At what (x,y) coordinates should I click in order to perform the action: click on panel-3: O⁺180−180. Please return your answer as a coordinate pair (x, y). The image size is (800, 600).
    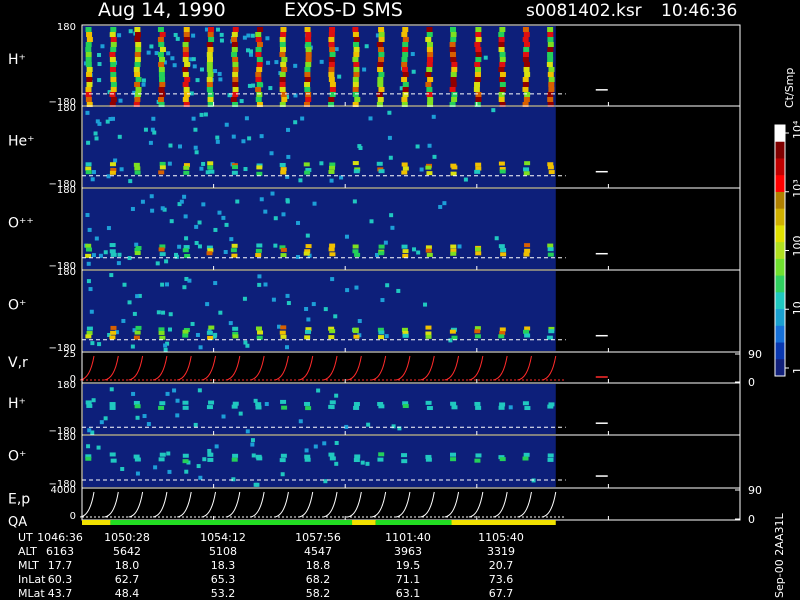
    Looking at the image, I should click on (374, 310).